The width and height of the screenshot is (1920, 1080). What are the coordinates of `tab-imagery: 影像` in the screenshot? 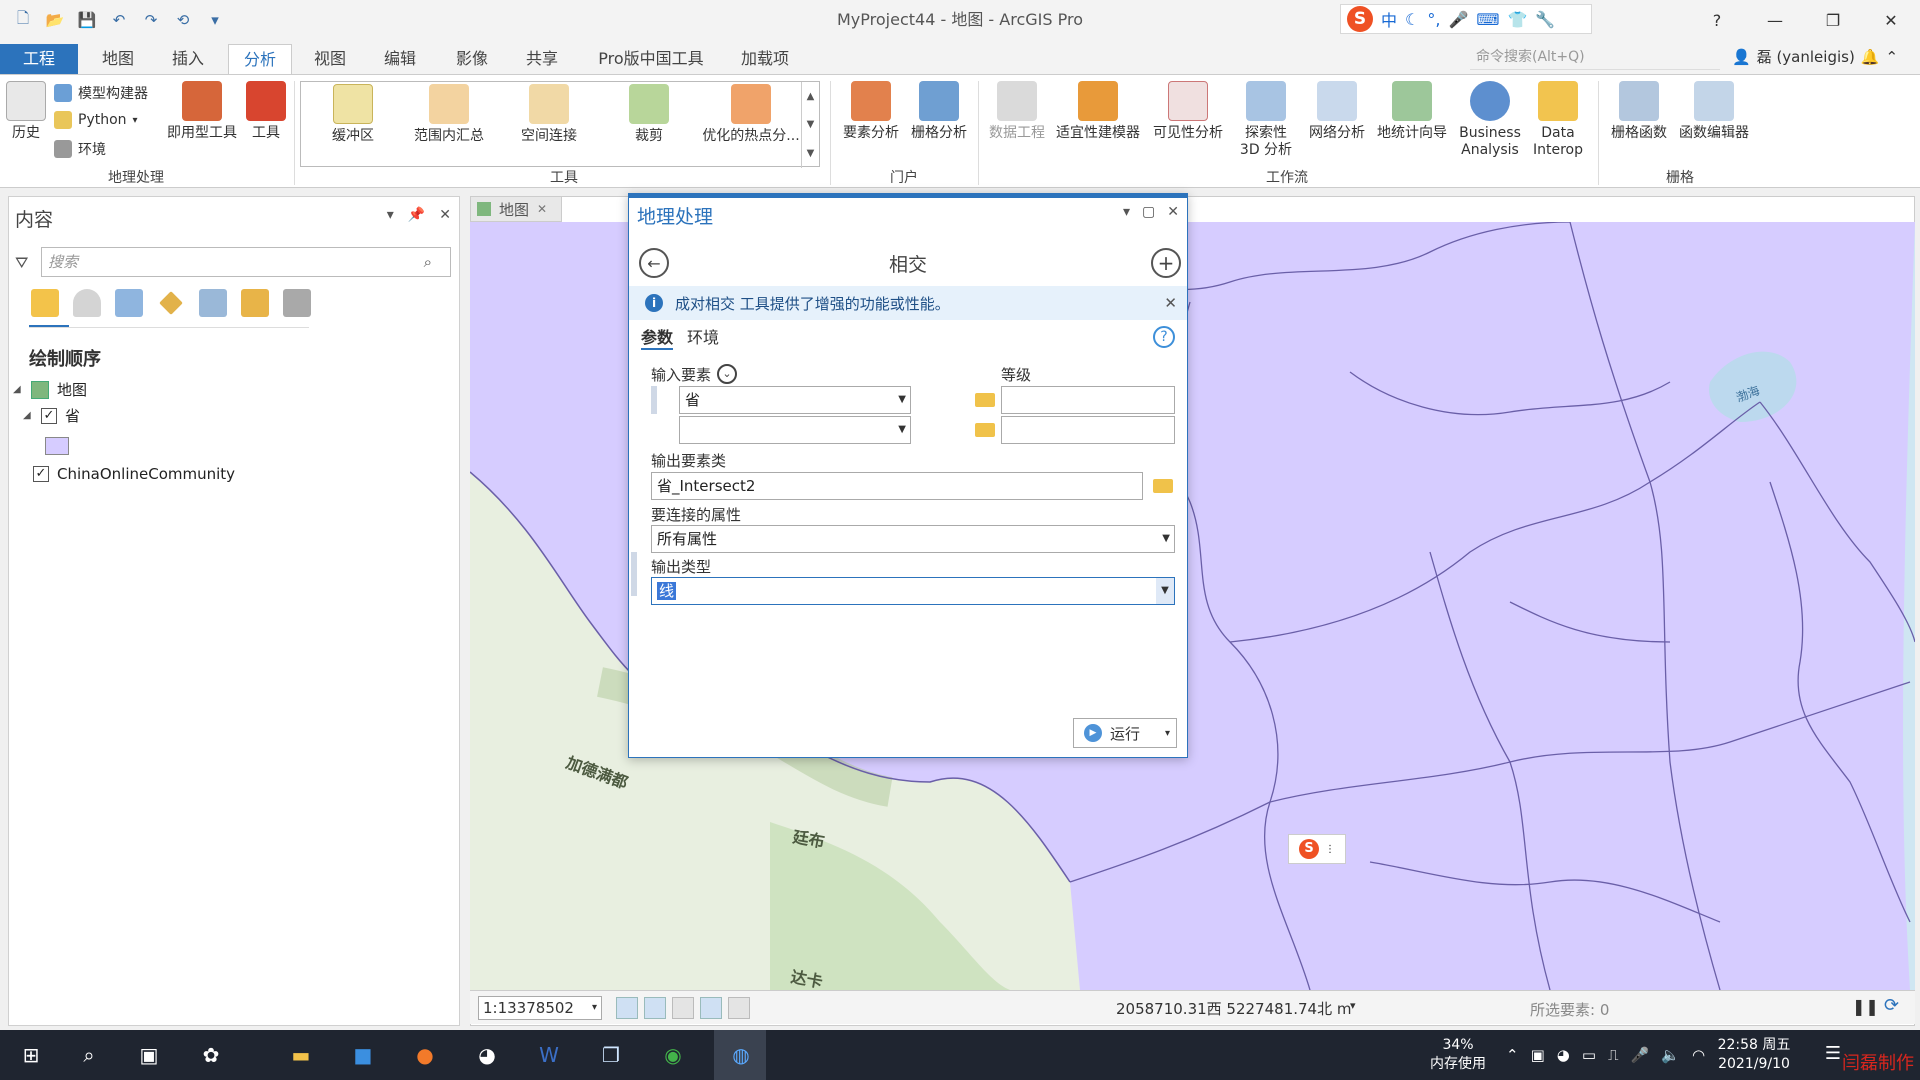 It's located at (472, 59).